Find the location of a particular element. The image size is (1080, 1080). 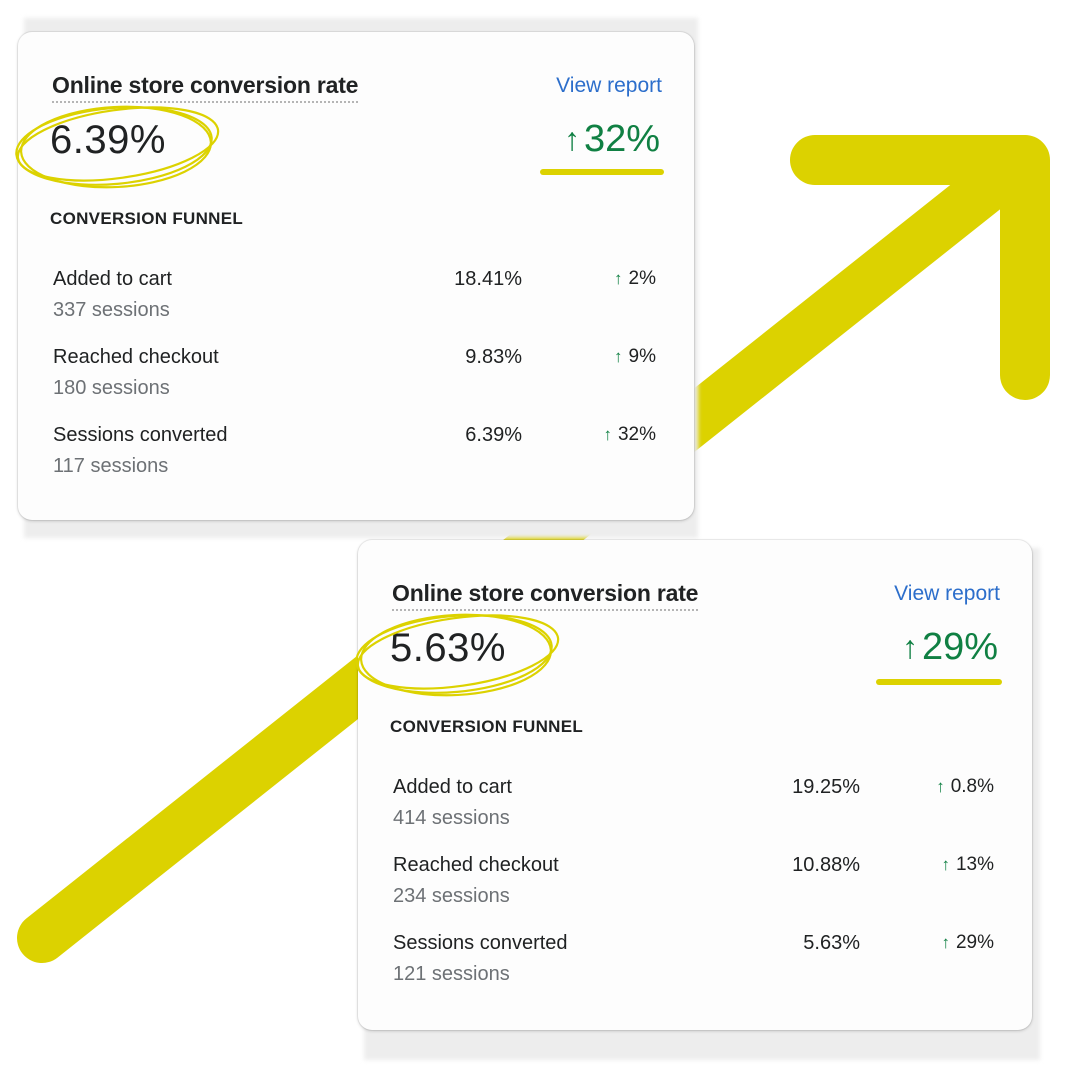

row-percentage: 5.63% is located at coordinates (831, 943).